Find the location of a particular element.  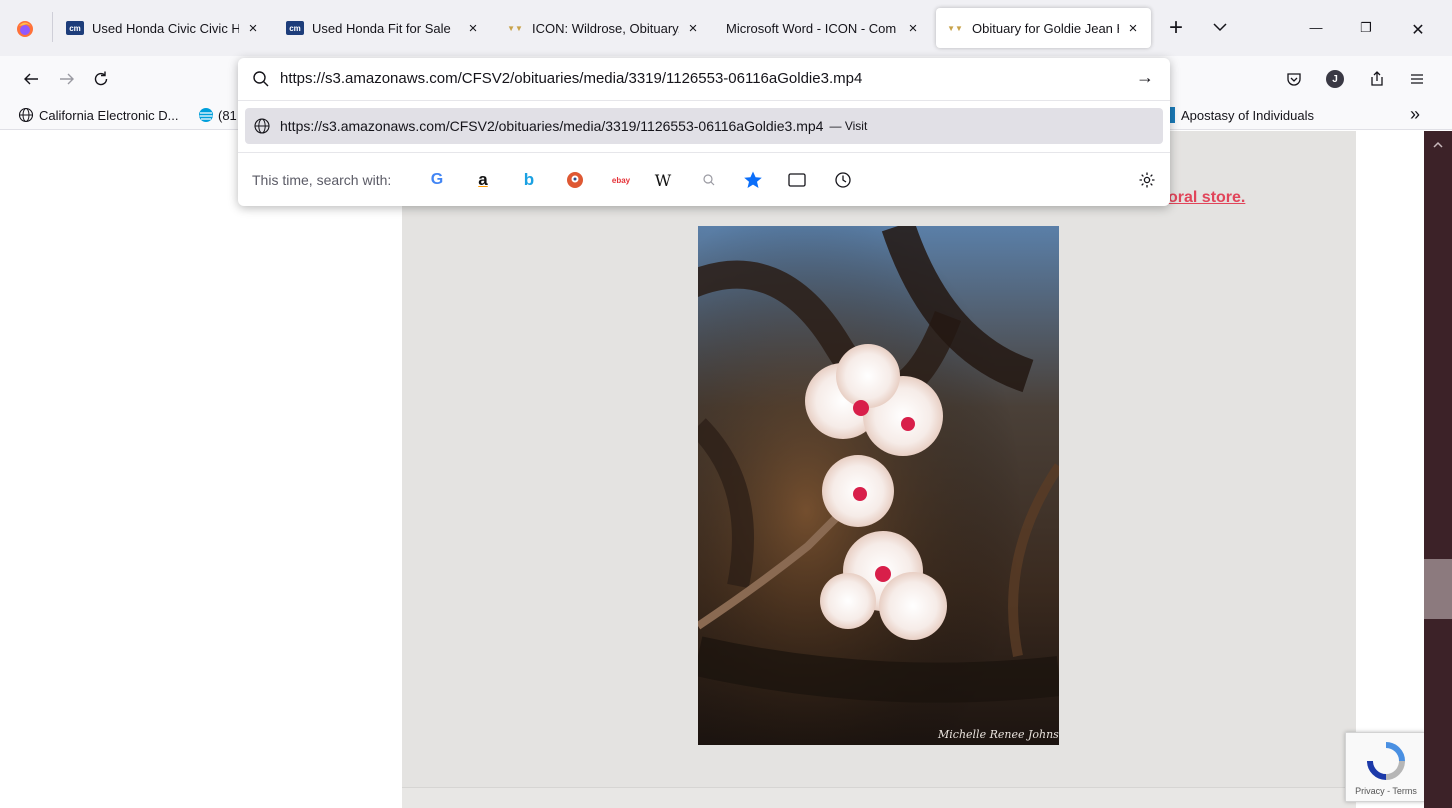

forward-button is located at coordinates (67, 79).